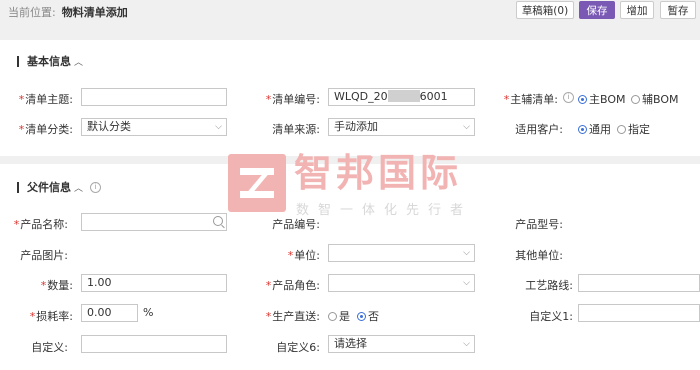 This screenshot has width=700, height=370. Describe the element at coordinates (530, 99) in the screenshot. I see `main-aux-label: *主辅清单:` at that location.